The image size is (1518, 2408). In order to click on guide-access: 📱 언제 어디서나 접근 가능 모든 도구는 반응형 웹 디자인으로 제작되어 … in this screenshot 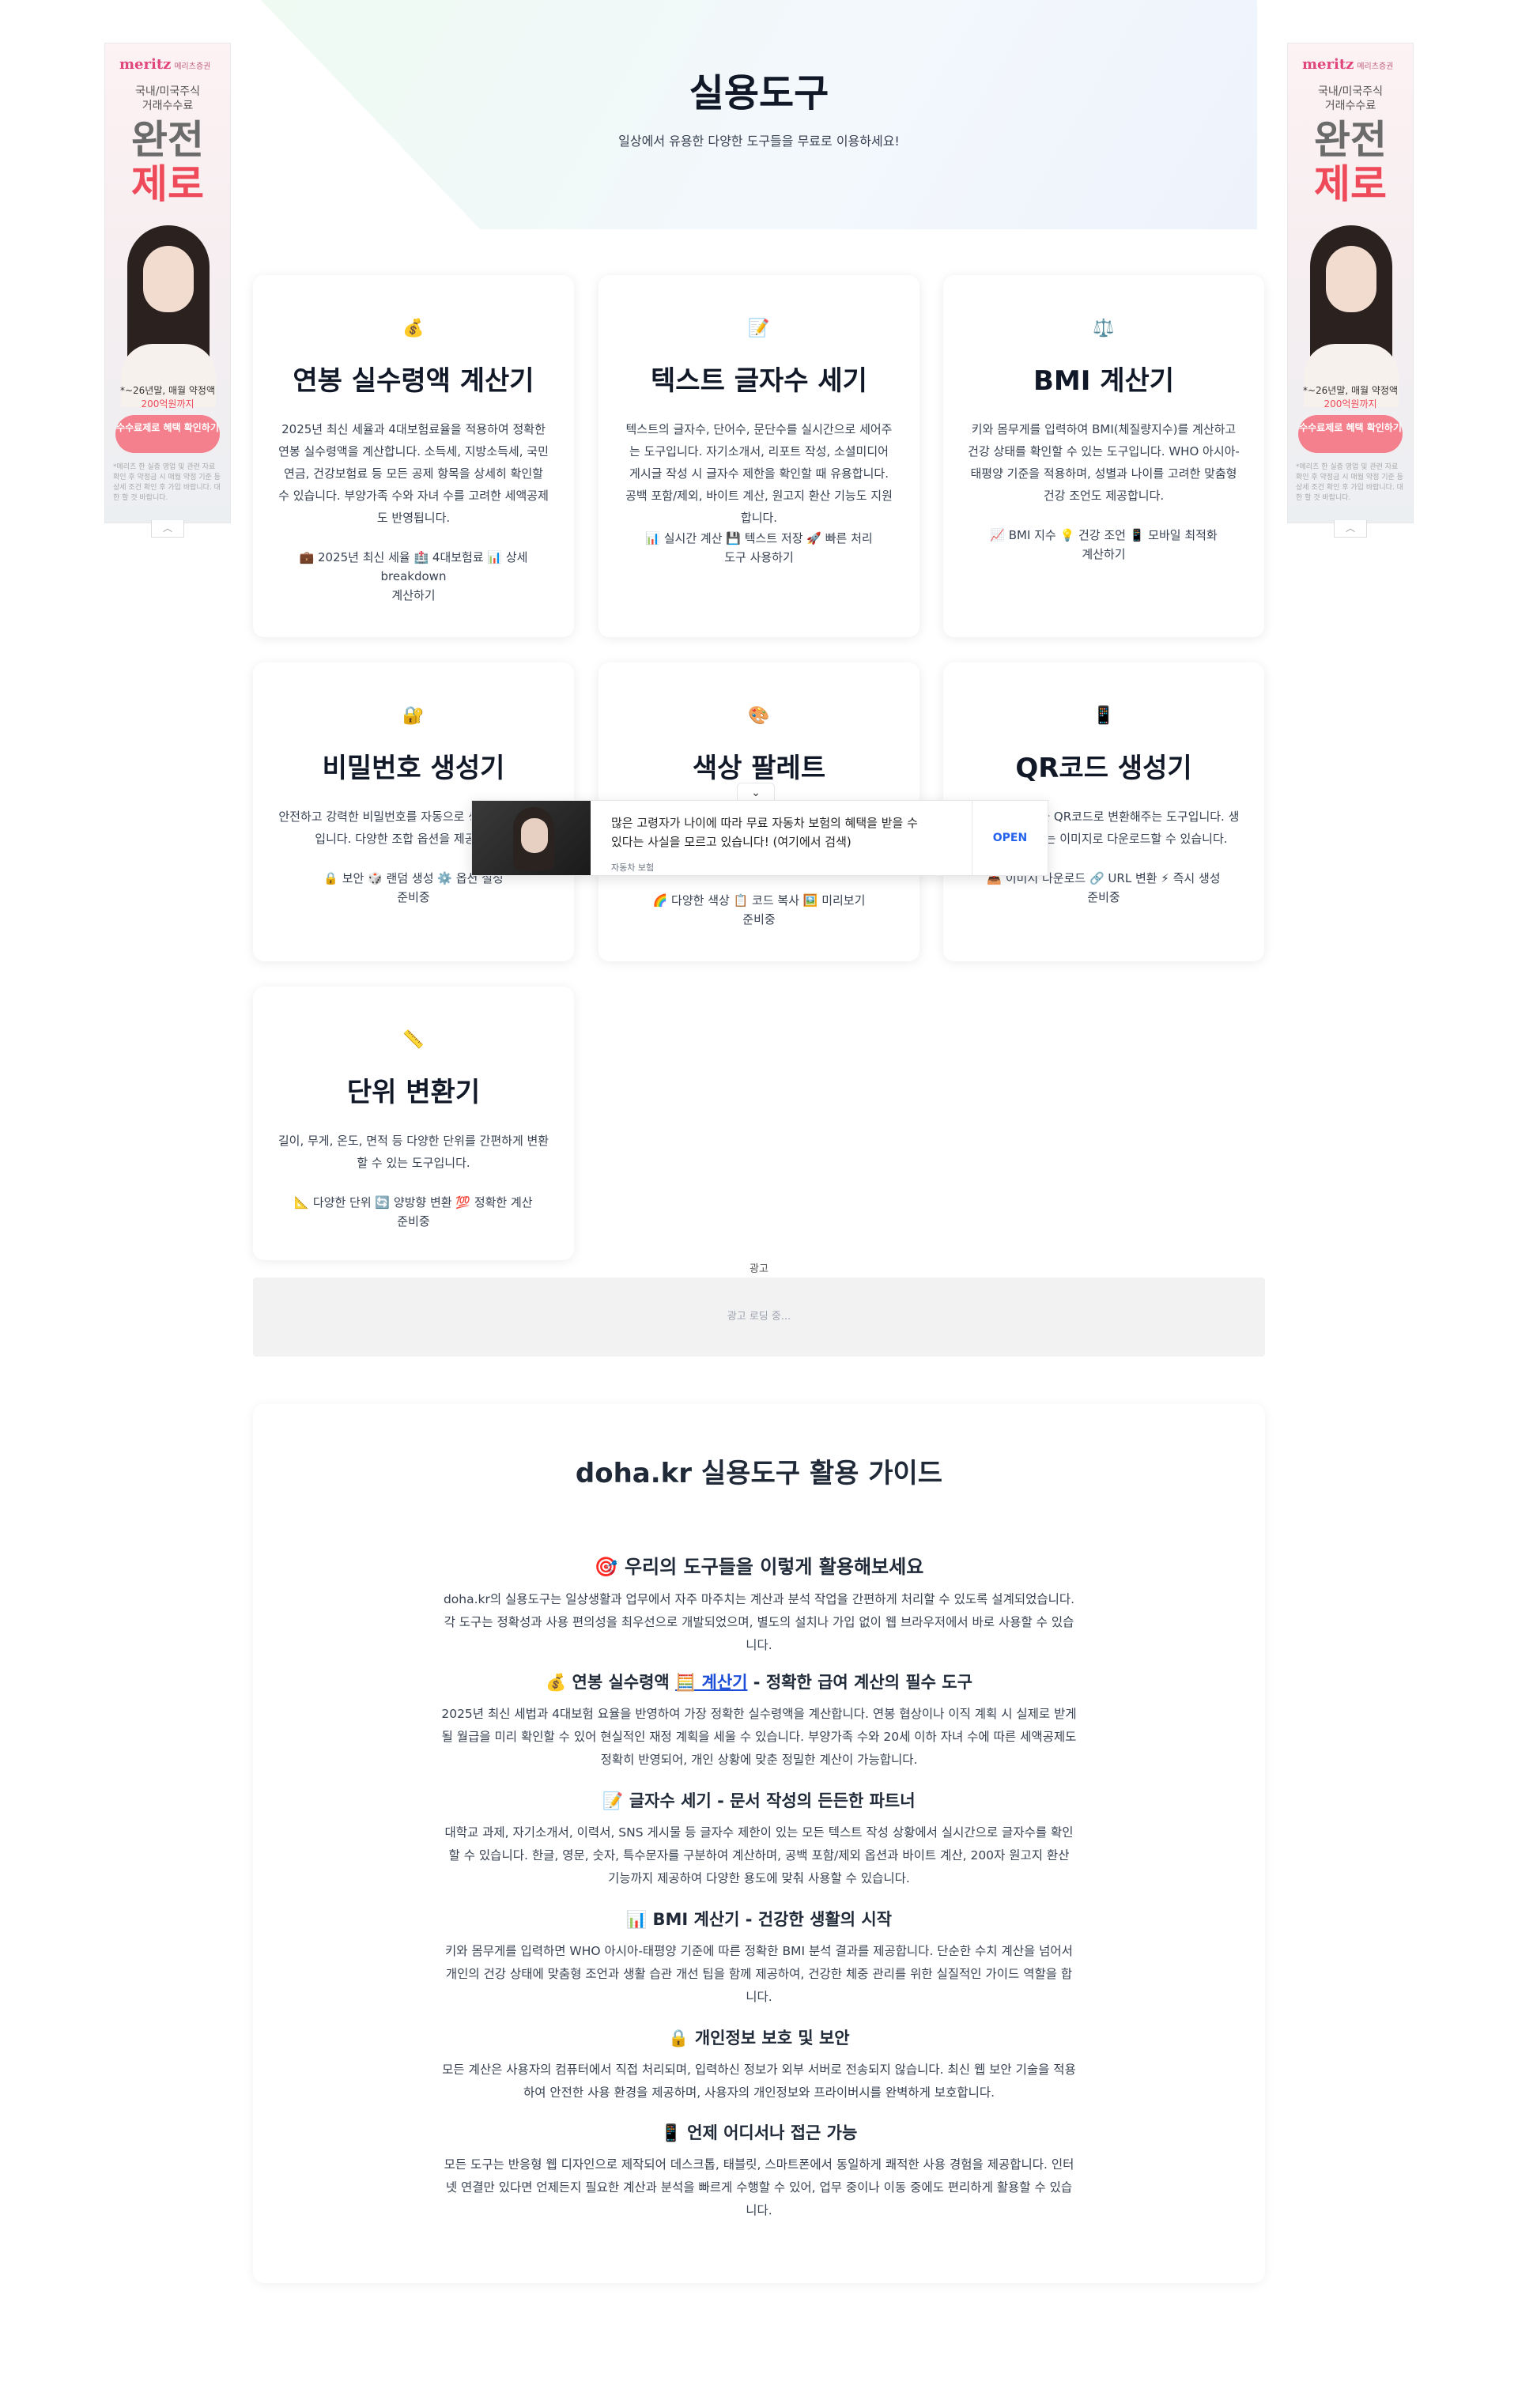, I will do `click(759, 2171)`.